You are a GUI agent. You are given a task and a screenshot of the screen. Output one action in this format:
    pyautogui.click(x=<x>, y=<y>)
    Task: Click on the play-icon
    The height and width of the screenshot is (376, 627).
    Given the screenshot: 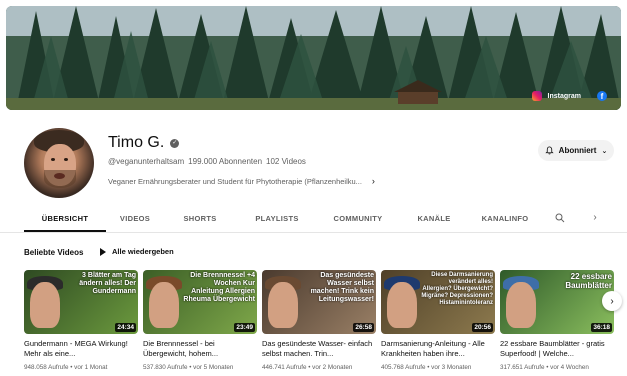 What is the action you would take?
    pyautogui.click(x=103, y=251)
    